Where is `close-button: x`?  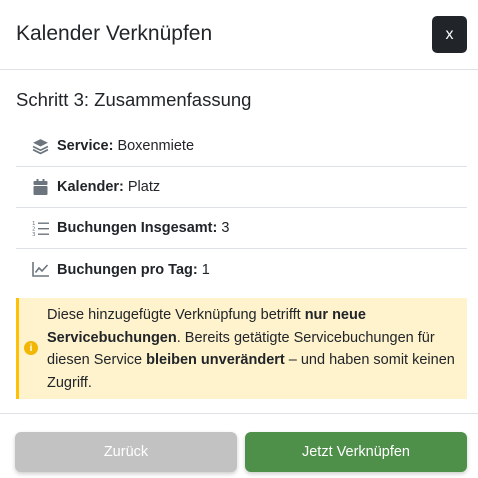
close-button: x is located at coordinates (449, 34).